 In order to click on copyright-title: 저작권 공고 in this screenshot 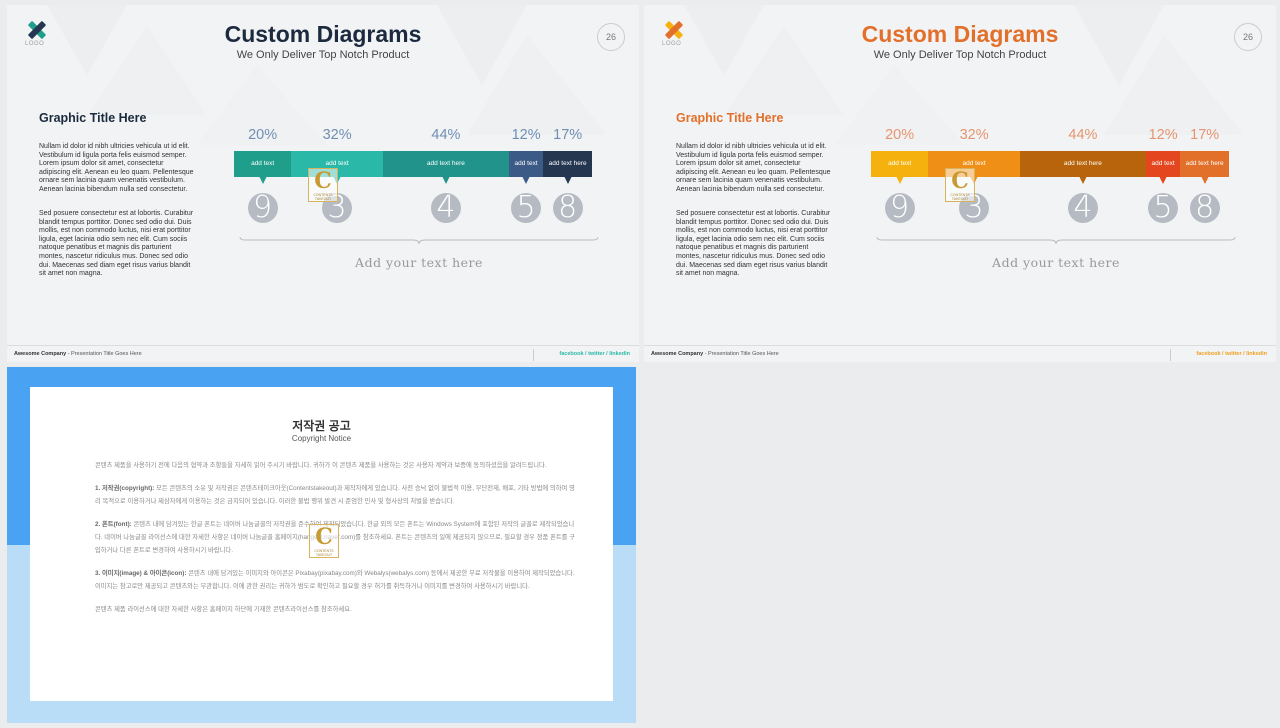, I will do `click(321, 426)`.